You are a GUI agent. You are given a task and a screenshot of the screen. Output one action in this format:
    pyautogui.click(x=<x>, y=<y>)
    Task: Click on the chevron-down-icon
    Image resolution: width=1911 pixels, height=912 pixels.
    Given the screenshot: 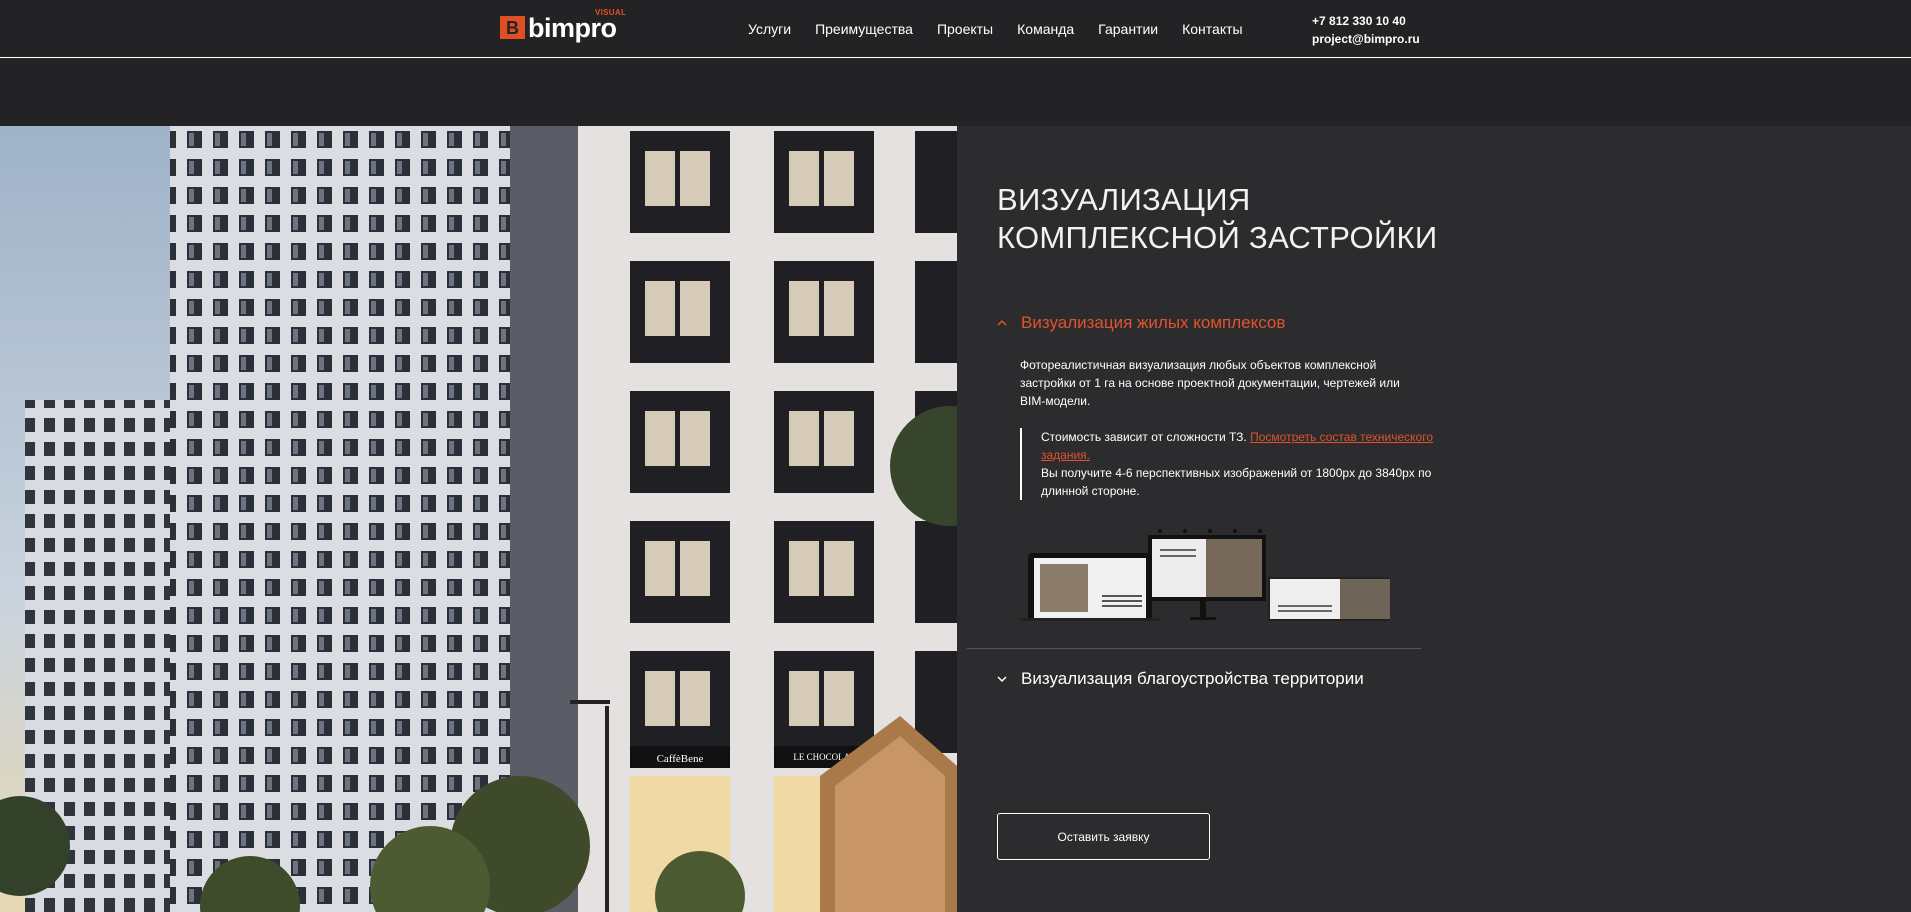 What is the action you would take?
    pyautogui.click(x=1002, y=679)
    